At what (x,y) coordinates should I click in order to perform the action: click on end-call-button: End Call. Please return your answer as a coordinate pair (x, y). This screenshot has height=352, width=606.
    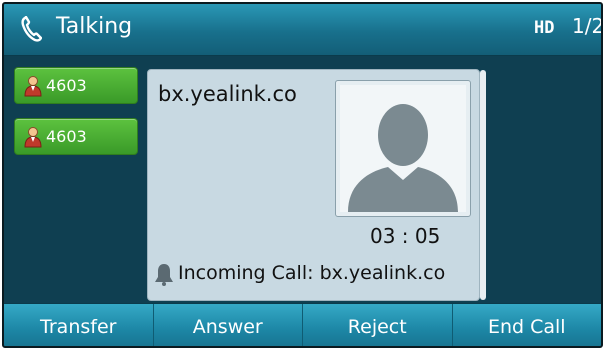
    Looking at the image, I should click on (527, 325).